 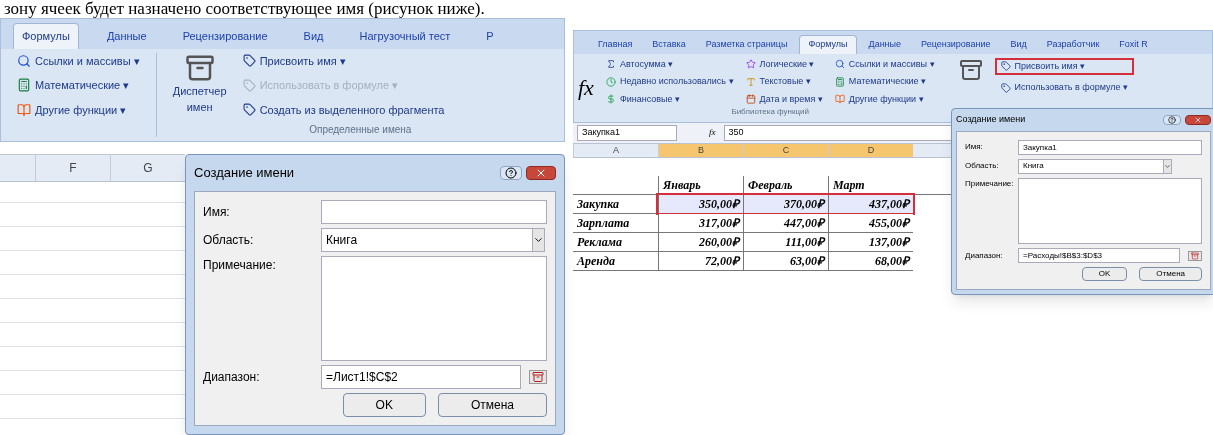 I want to click on ribbon-menu-button: Недавно использовались ▾, so click(x=669, y=82).